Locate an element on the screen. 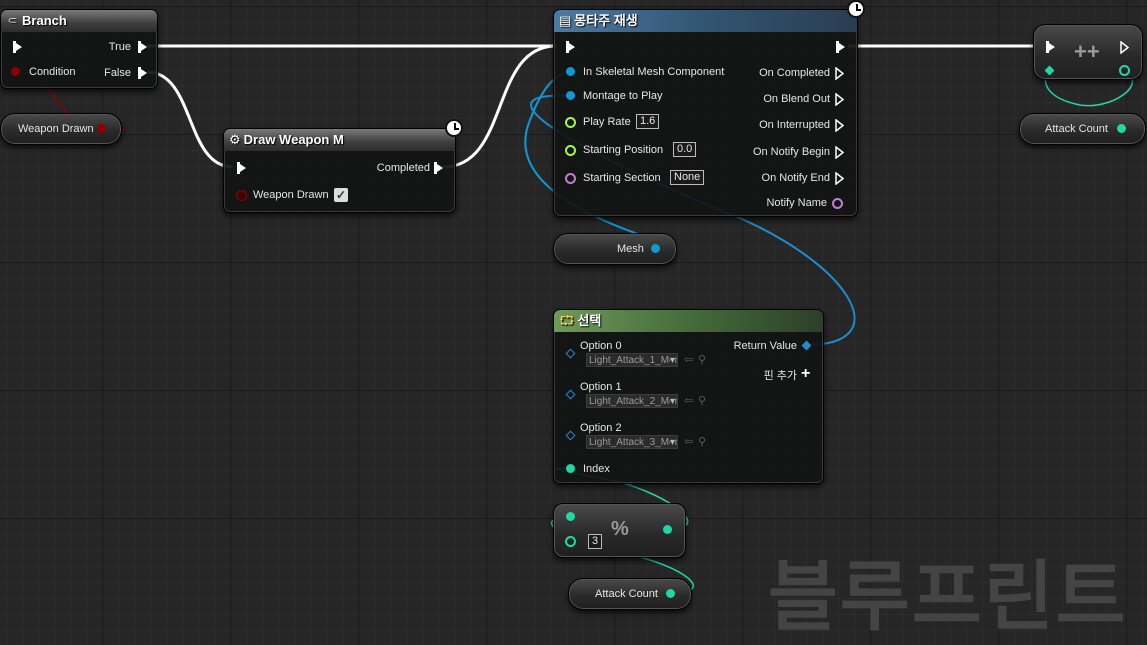 The height and width of the screenshot is (645, 1147). draw-weapon-title: Draw Weapon M is located at coordinates (293, 139).